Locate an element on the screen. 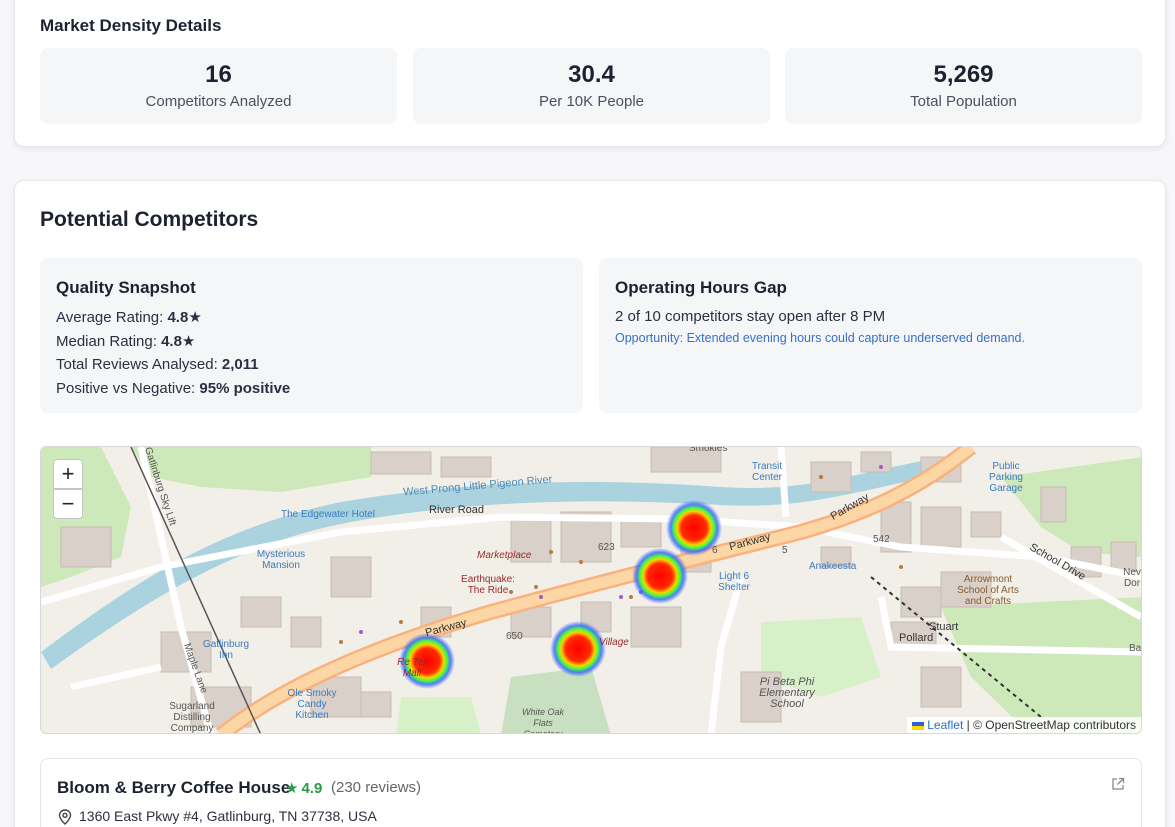  stat-label: Total Population is located at coordinates (963, 101).